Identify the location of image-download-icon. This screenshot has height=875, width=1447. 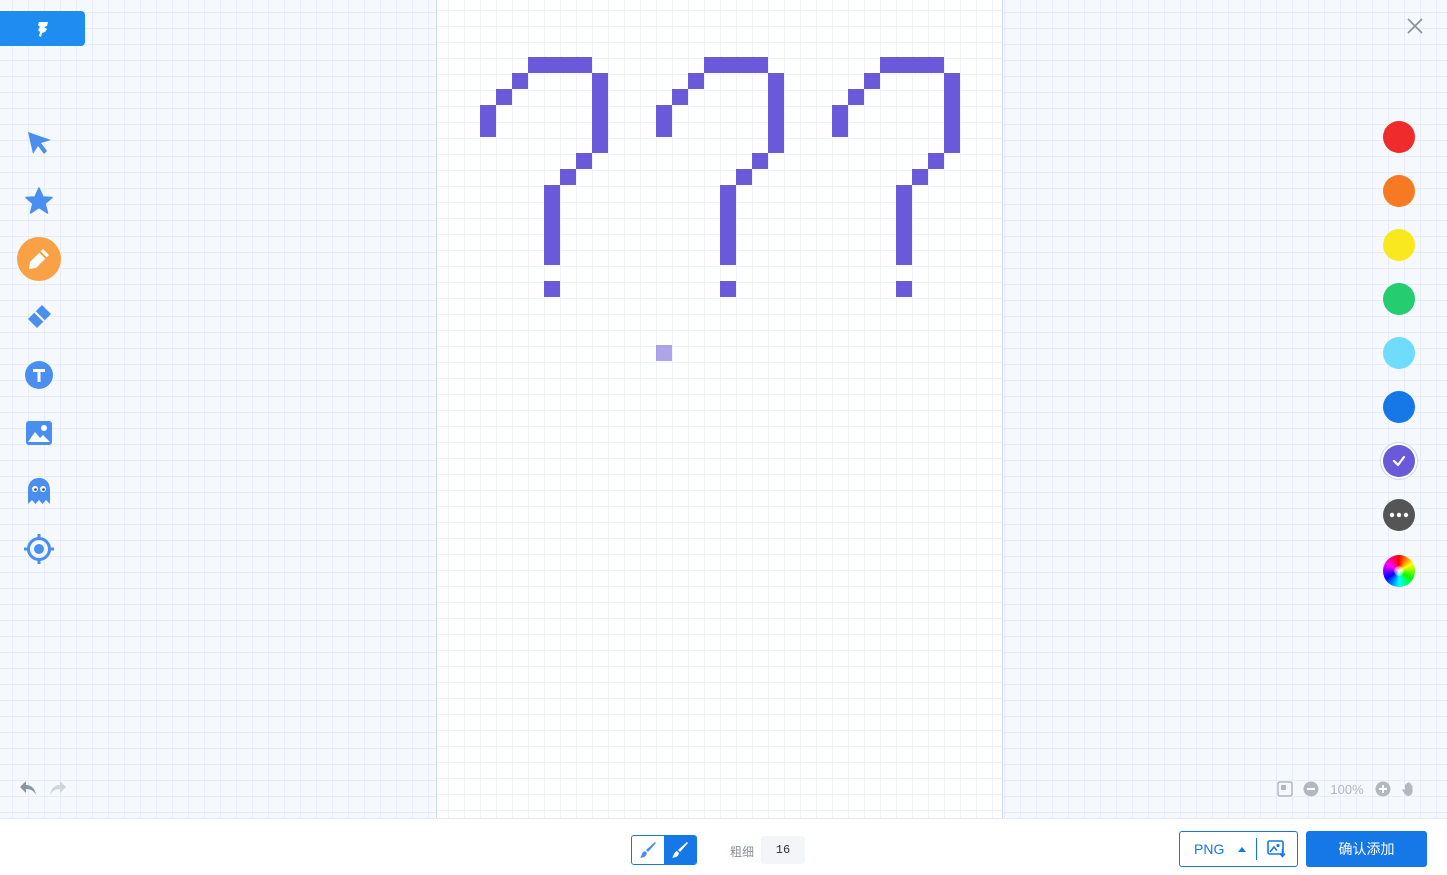
(1276, 849).